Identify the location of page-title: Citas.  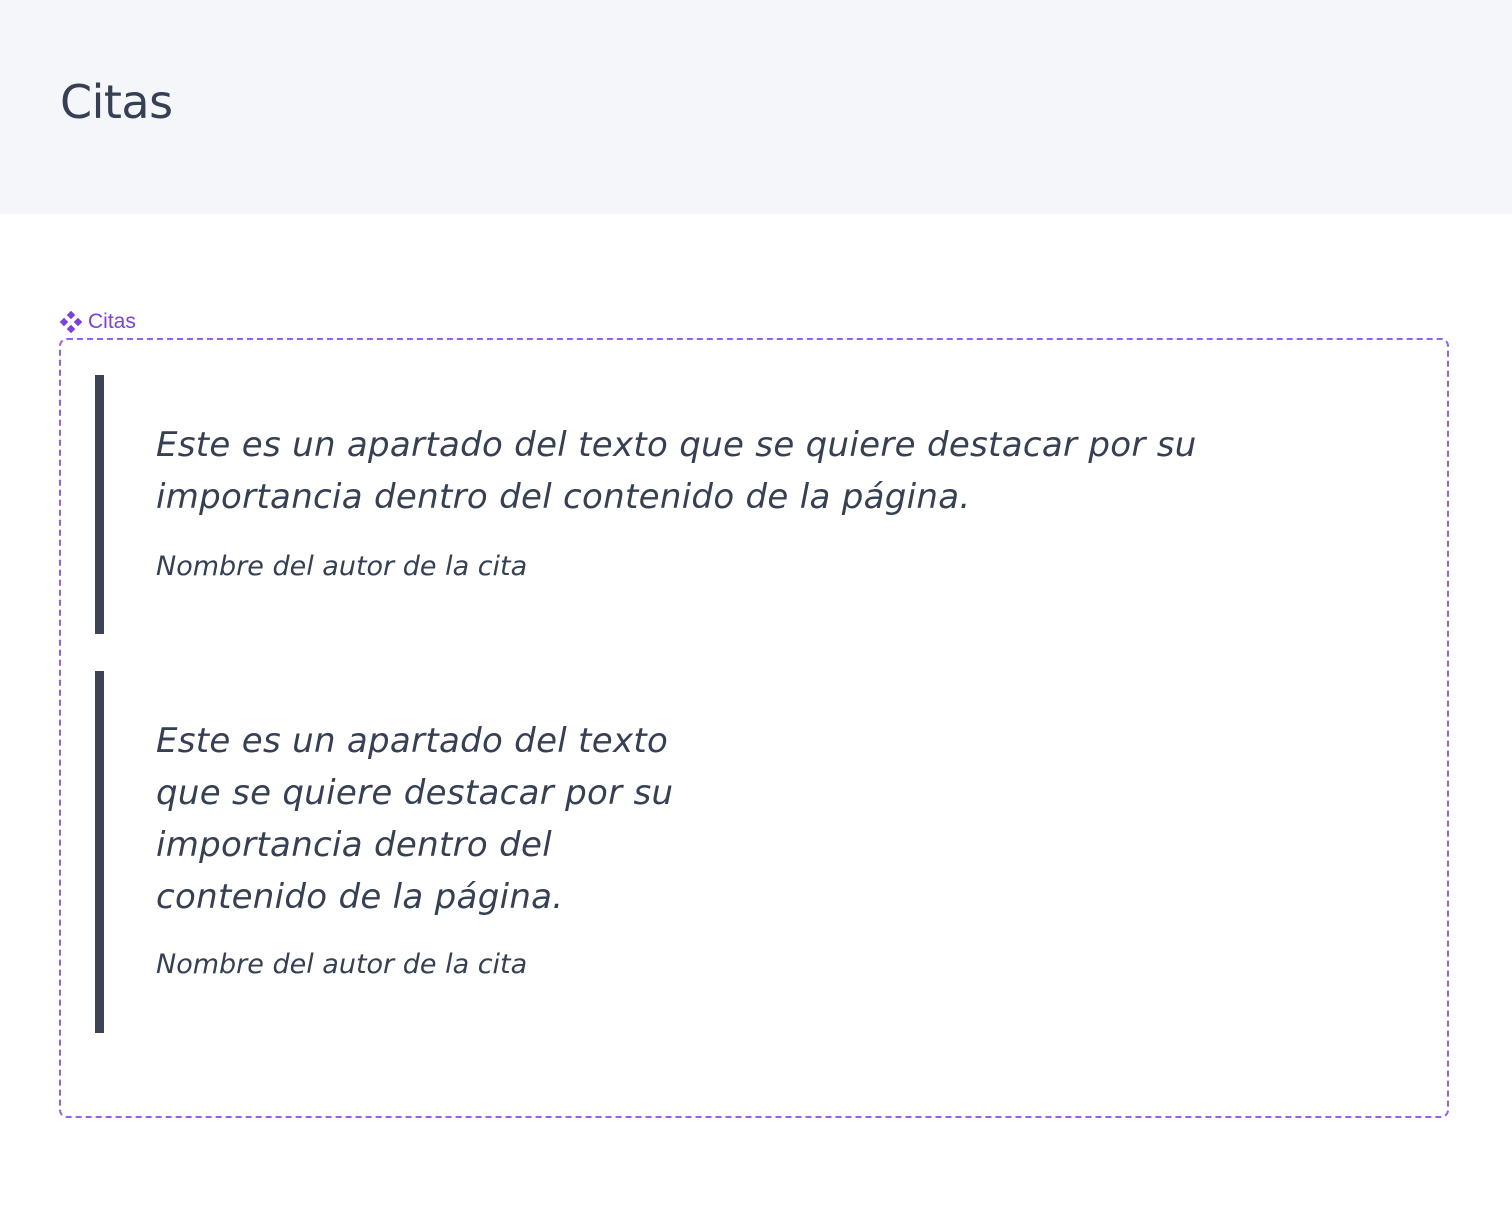
(116, 102).